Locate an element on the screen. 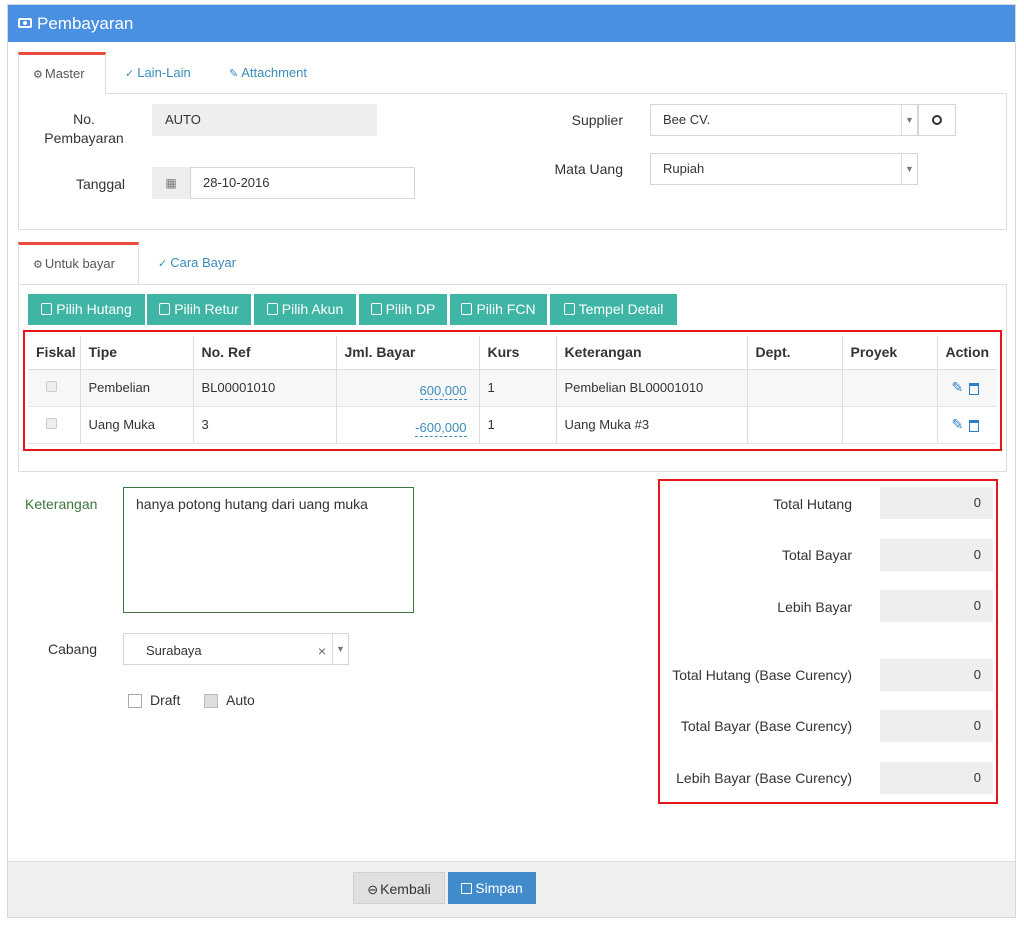 The width and height of the screenshot is (1024, 926). tanggal-input: 28-10-2016 is located at coordinates (302, 183).